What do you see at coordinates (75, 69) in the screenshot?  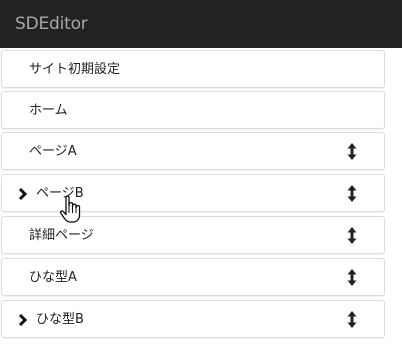 I see `nav-item-label: サイト初期設定` at bounding box center [75, 69].